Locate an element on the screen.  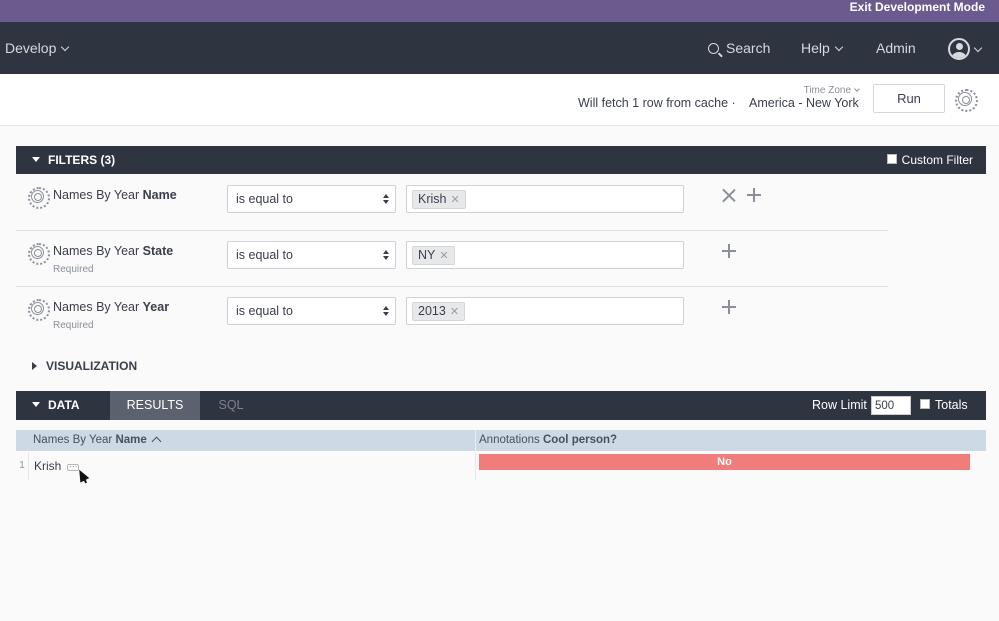
timezone-value: America - New York is located at coordinates (804, 103).